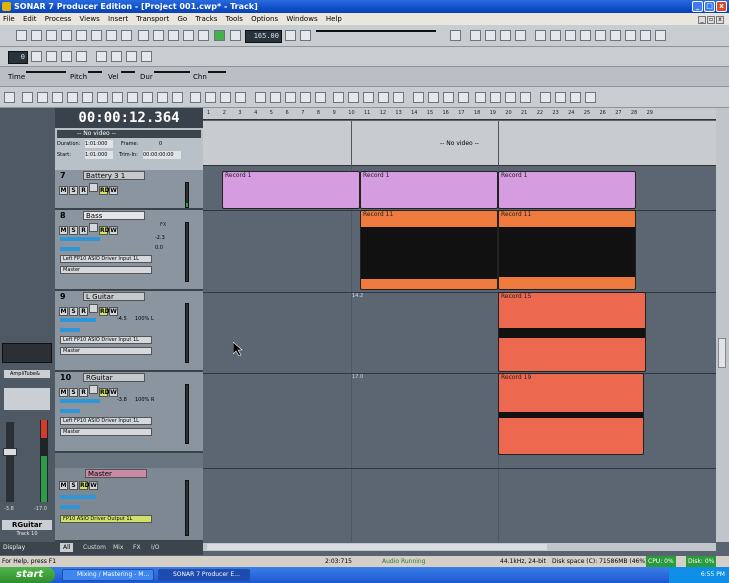 This screenshot has width=729, height=583. Describe the element at coordinates (660, 35) in the screenshot. I see `markers-view-button` at that location.